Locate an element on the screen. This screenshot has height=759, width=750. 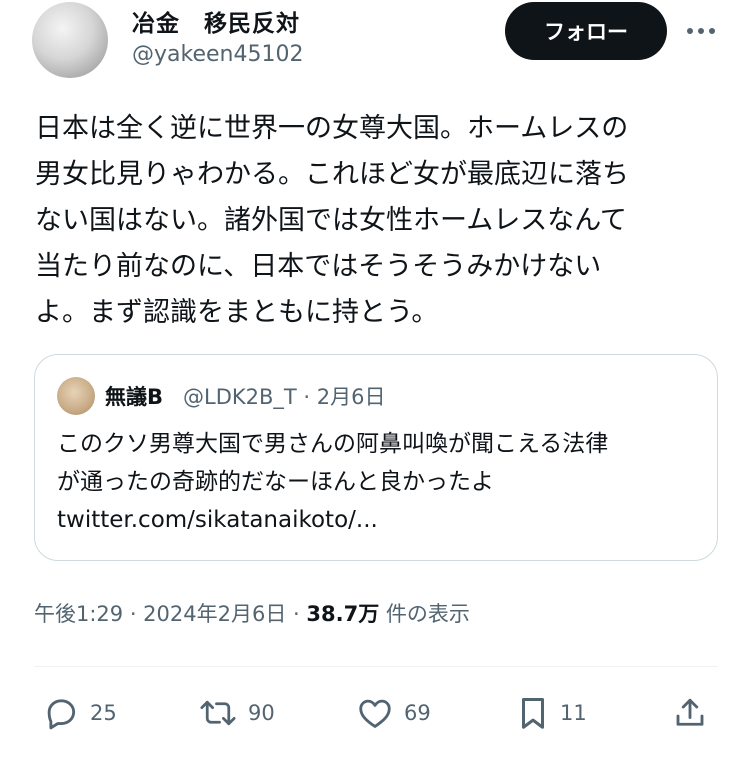
action-bar: 25 90 69 11 is located at coordinates (375, 715).